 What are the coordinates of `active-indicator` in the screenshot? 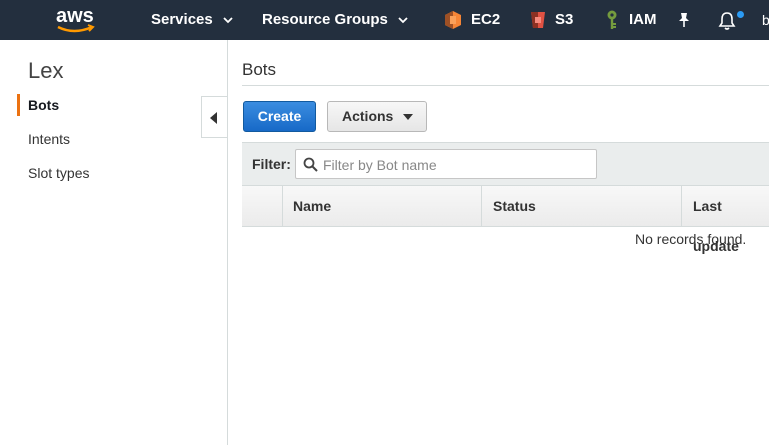 It's located at (18, 105).